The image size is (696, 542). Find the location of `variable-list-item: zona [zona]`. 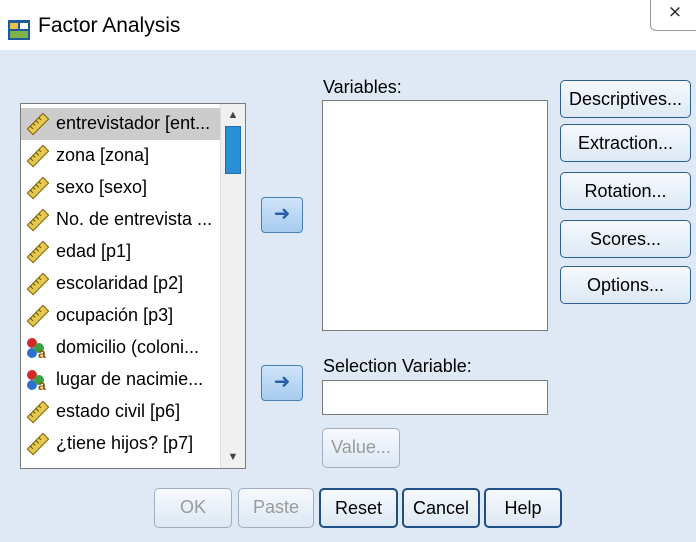

variable-list-item: zona [zona] is located at coordinates (120, 156).